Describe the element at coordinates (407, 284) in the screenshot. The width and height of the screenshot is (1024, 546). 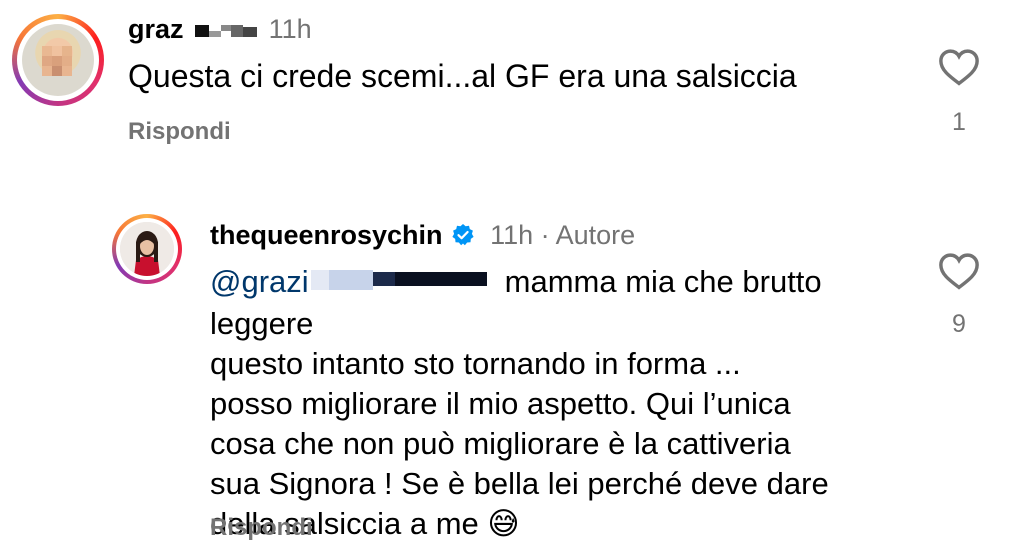
I see `censored-mention-block` at that location.